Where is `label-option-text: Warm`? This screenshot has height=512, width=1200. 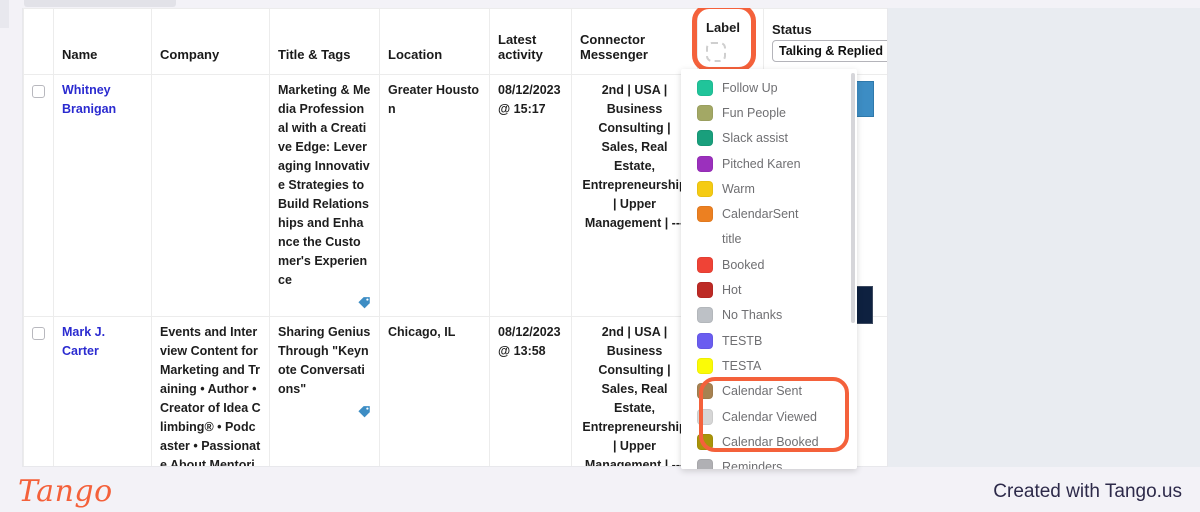 label-option-text: Warm is located at coordinates (738, 188).